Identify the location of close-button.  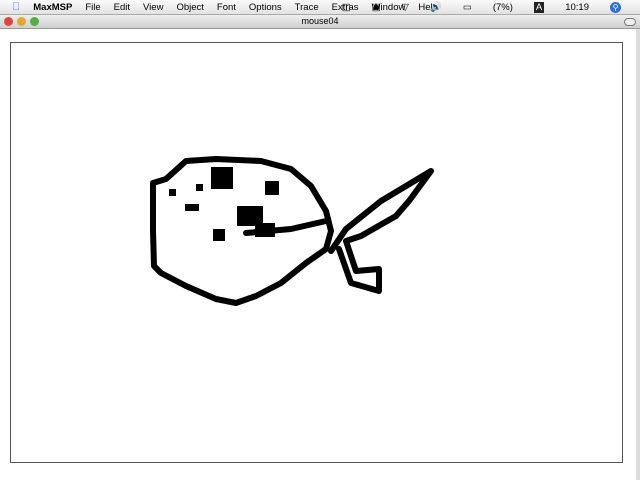
(8, 21).